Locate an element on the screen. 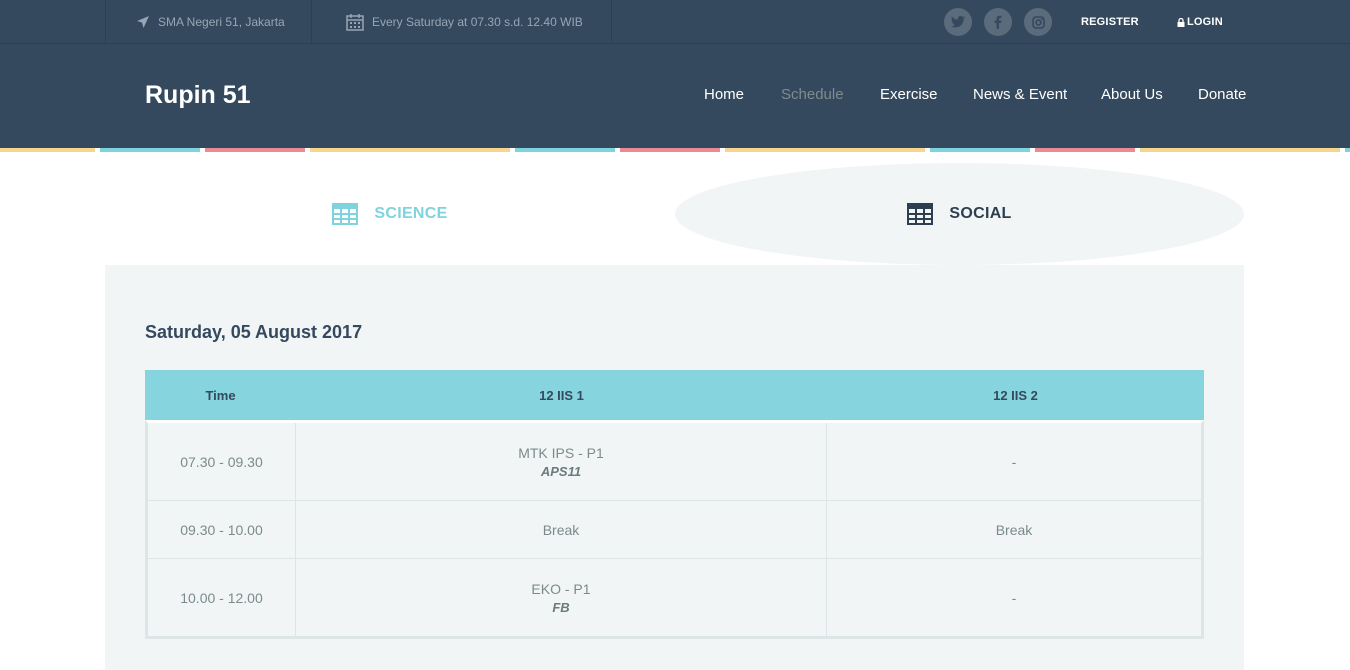  table-row: 10.00 - 12.00 EKO - P1 FB - is located at coordinates (674, 597).